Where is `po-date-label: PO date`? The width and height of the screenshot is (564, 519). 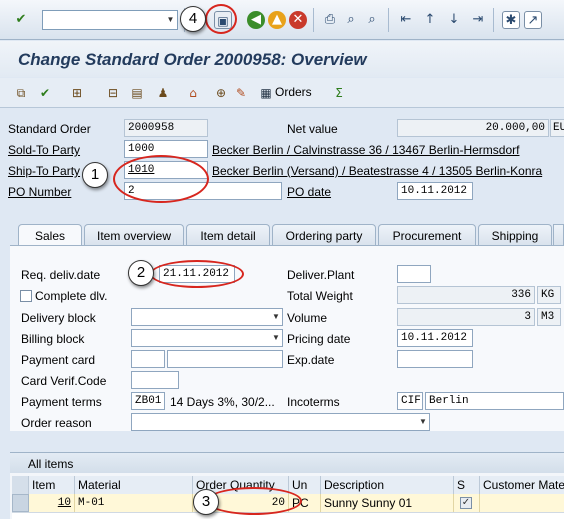 po-date-label: PO date is located at coordinates (309, 192).